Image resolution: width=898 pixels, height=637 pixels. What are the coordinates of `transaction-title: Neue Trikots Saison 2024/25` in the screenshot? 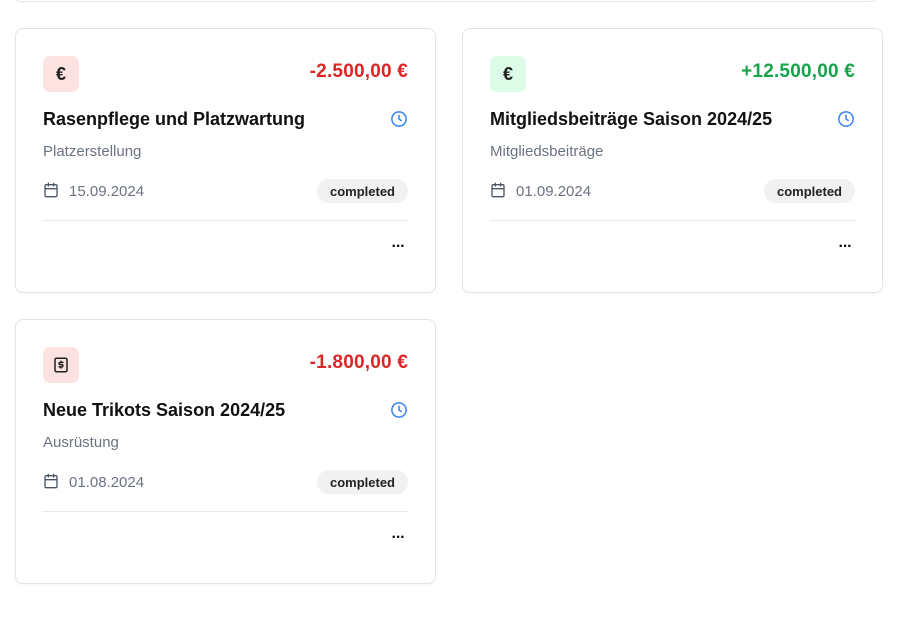 It's located at (164, 410).